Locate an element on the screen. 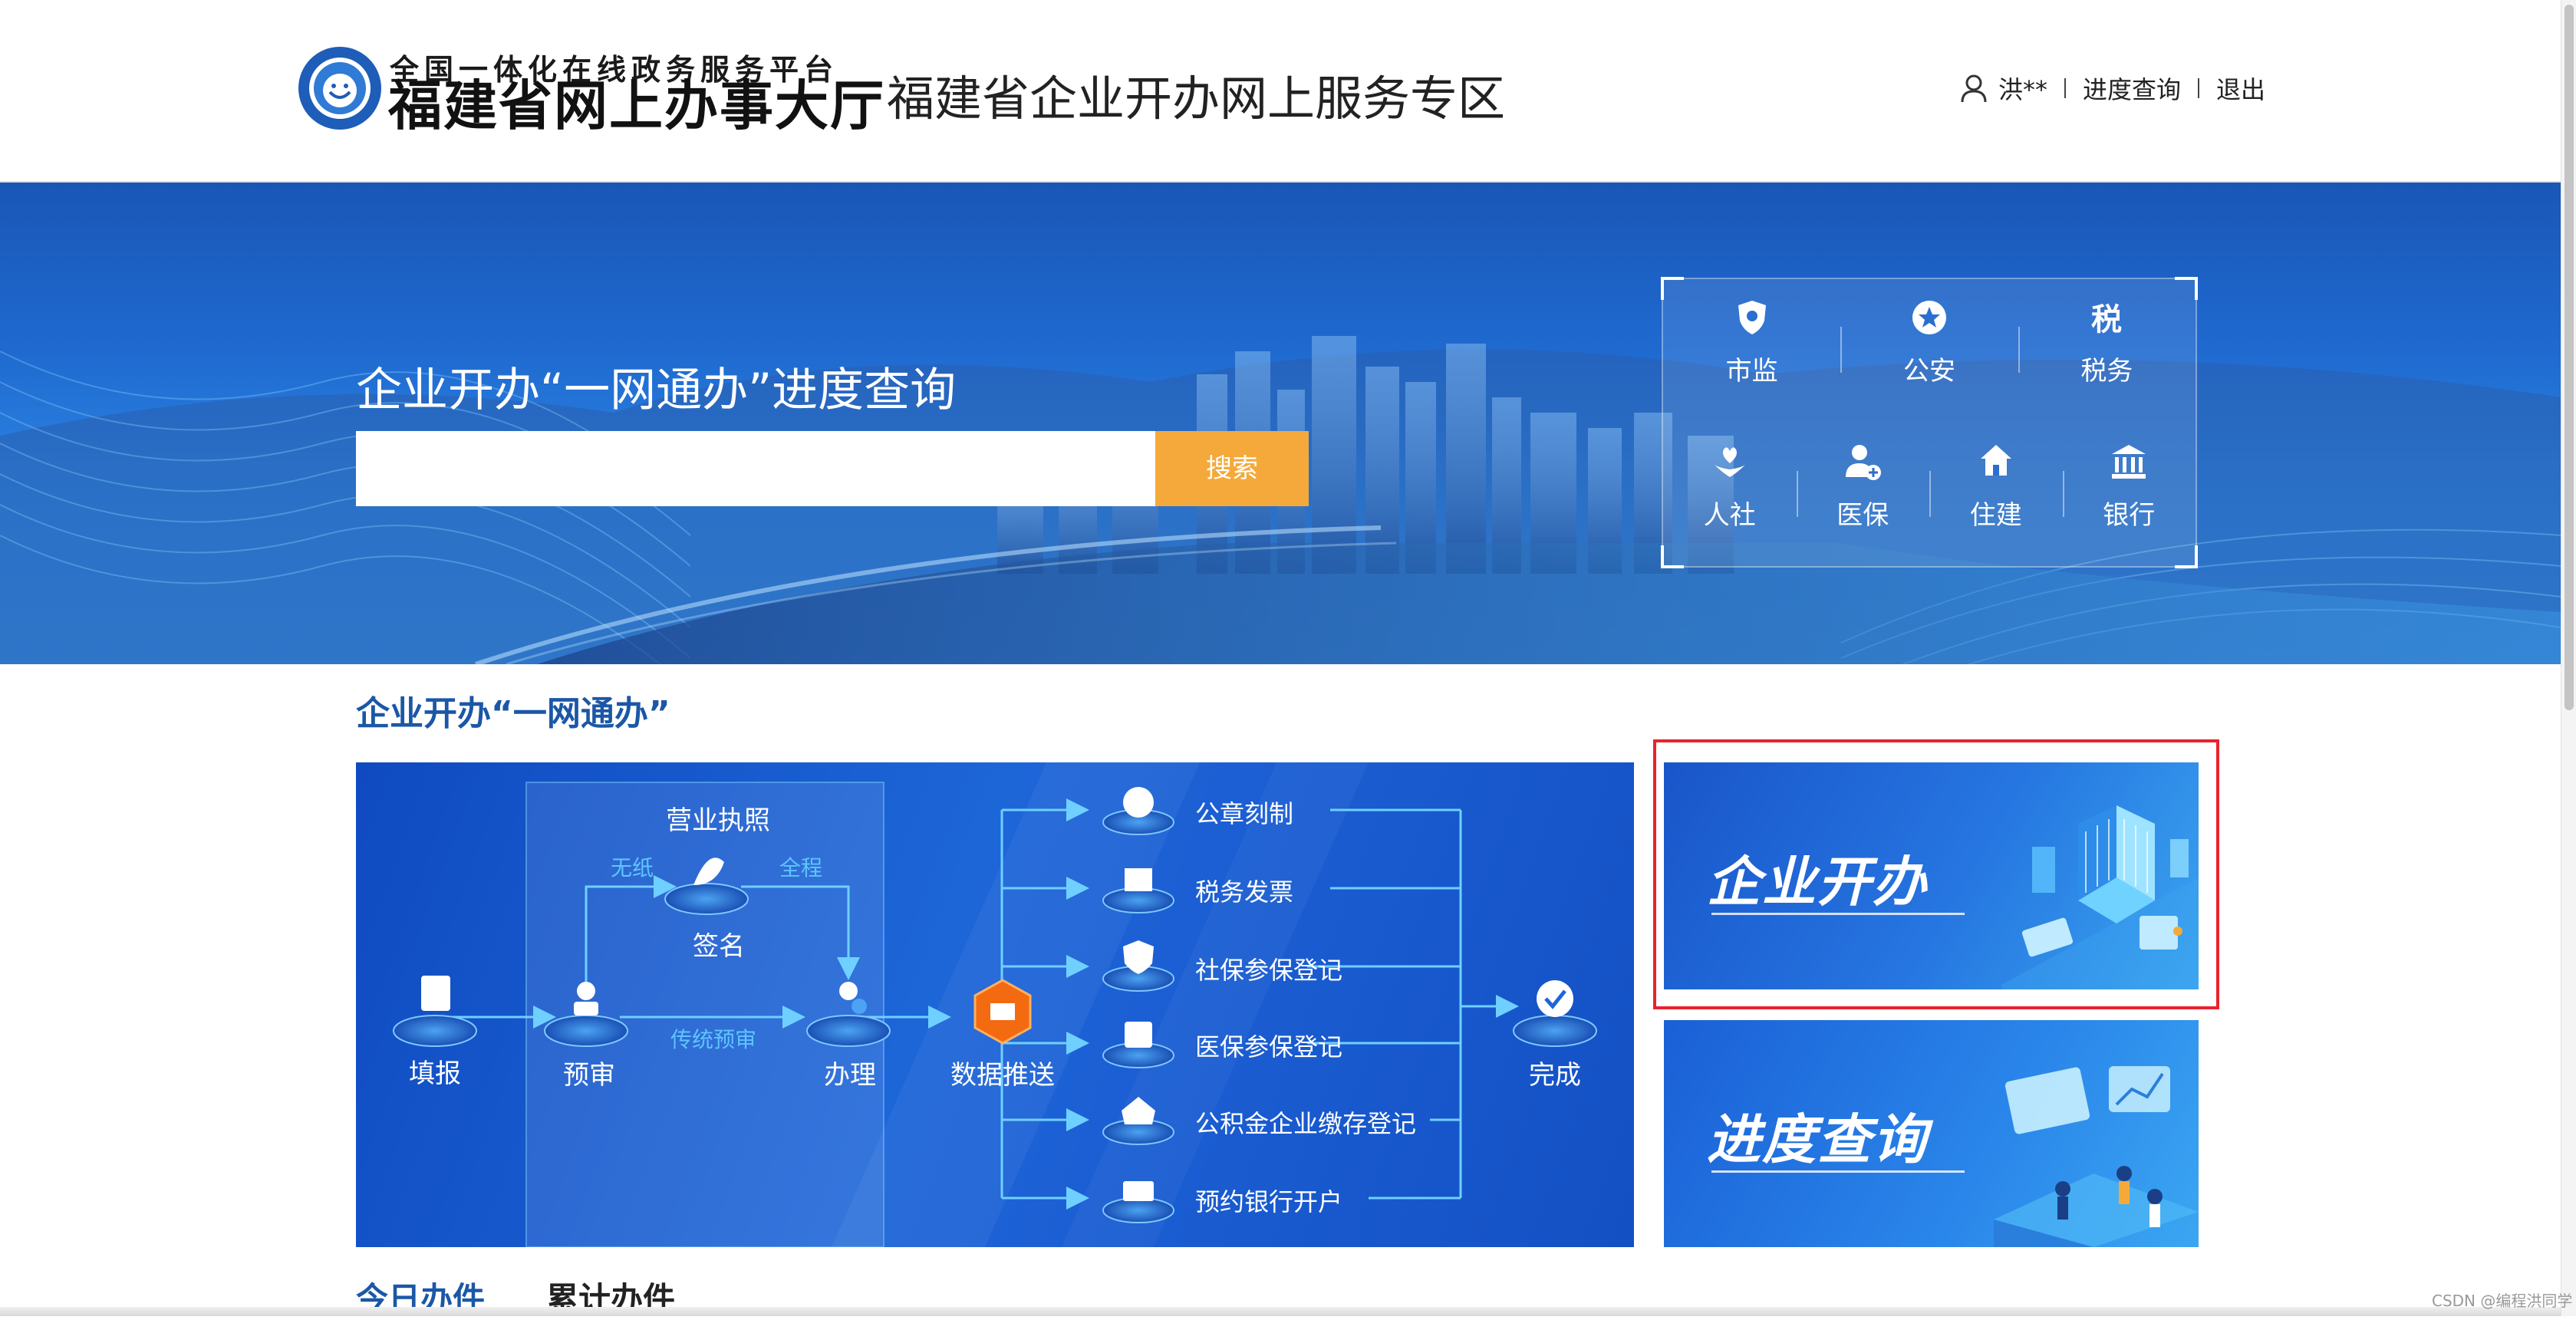 The width and height of the screenshot is (2576, 1320). service-social-insurance: 社保参保登记 is located at coordinates (1269, 970).